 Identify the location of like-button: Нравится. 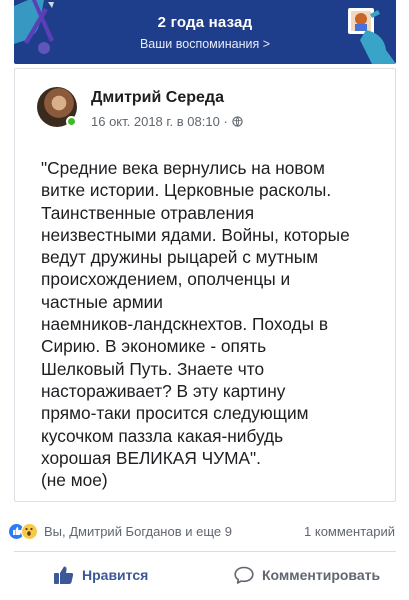
(101, 575).